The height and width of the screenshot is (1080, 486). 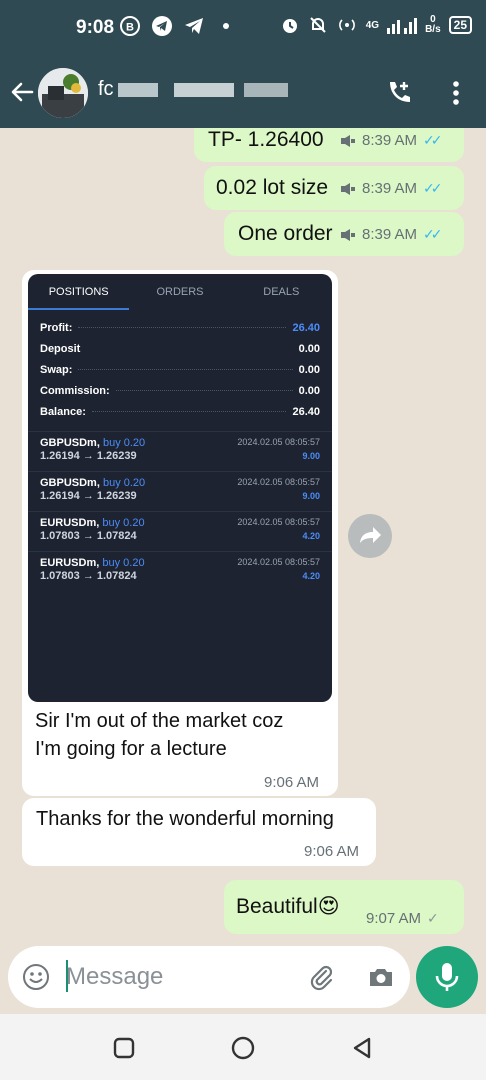 What do you see at coordinates (124, 1048) in the screenshot?
I see `recents-icon` at bounding box center [124, 1048].